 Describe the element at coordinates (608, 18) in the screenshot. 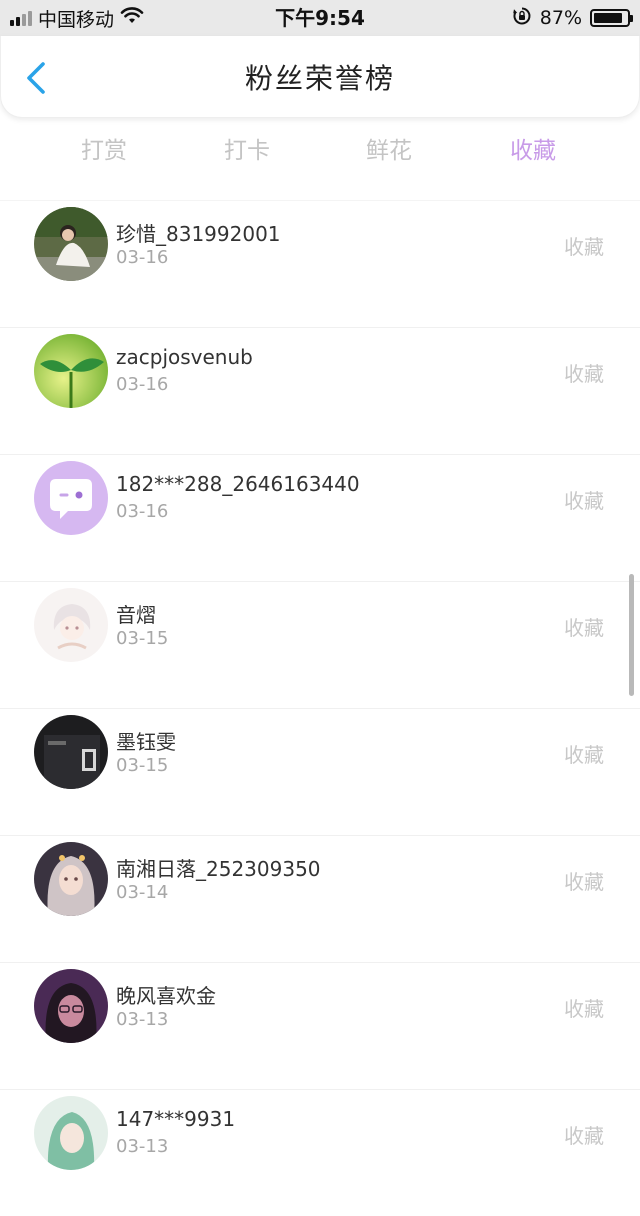

I see `battery-level-fill` at that location.